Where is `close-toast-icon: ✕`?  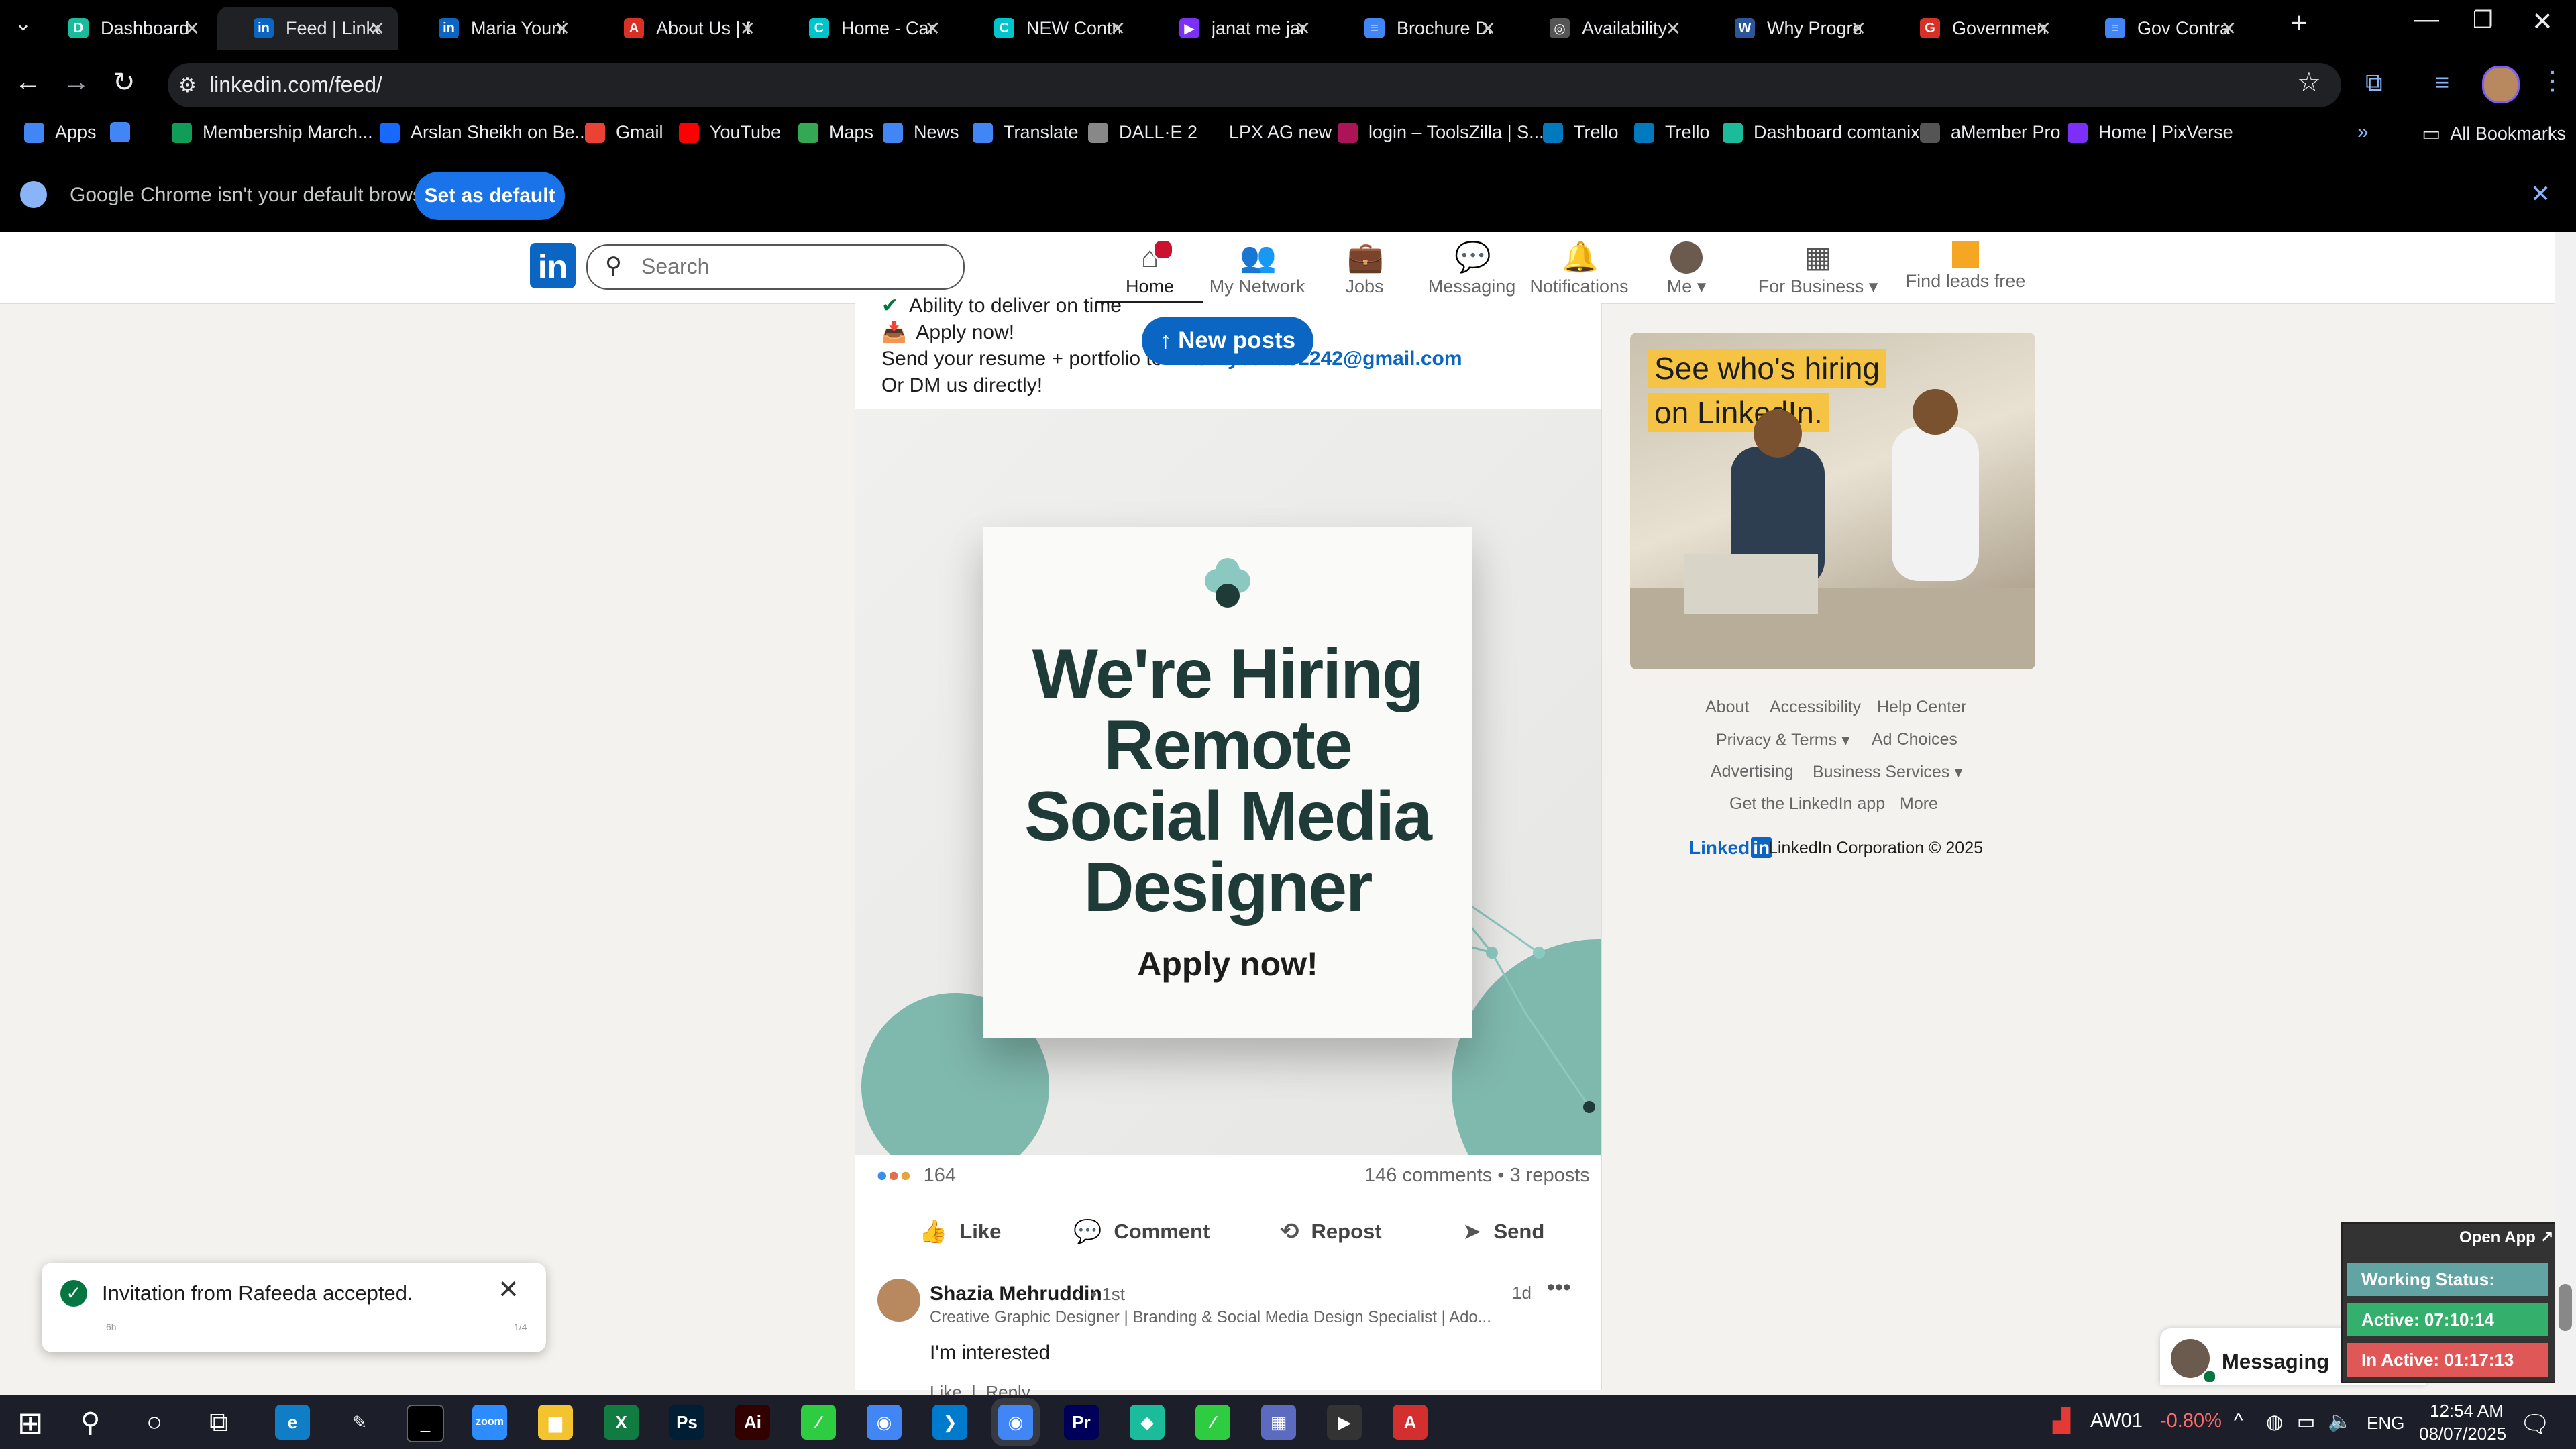
close-toast-icon: ✕ is located at coordinates (508, 1290).